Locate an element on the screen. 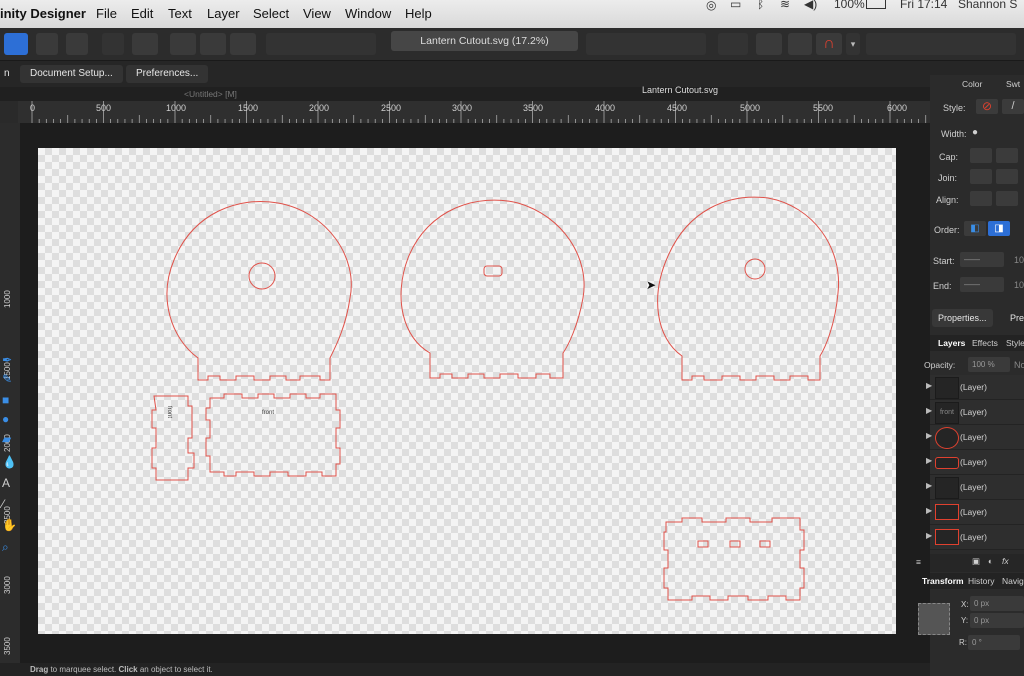 The image size is (1024, 676). align-icon is located at coordinates (733, 44).